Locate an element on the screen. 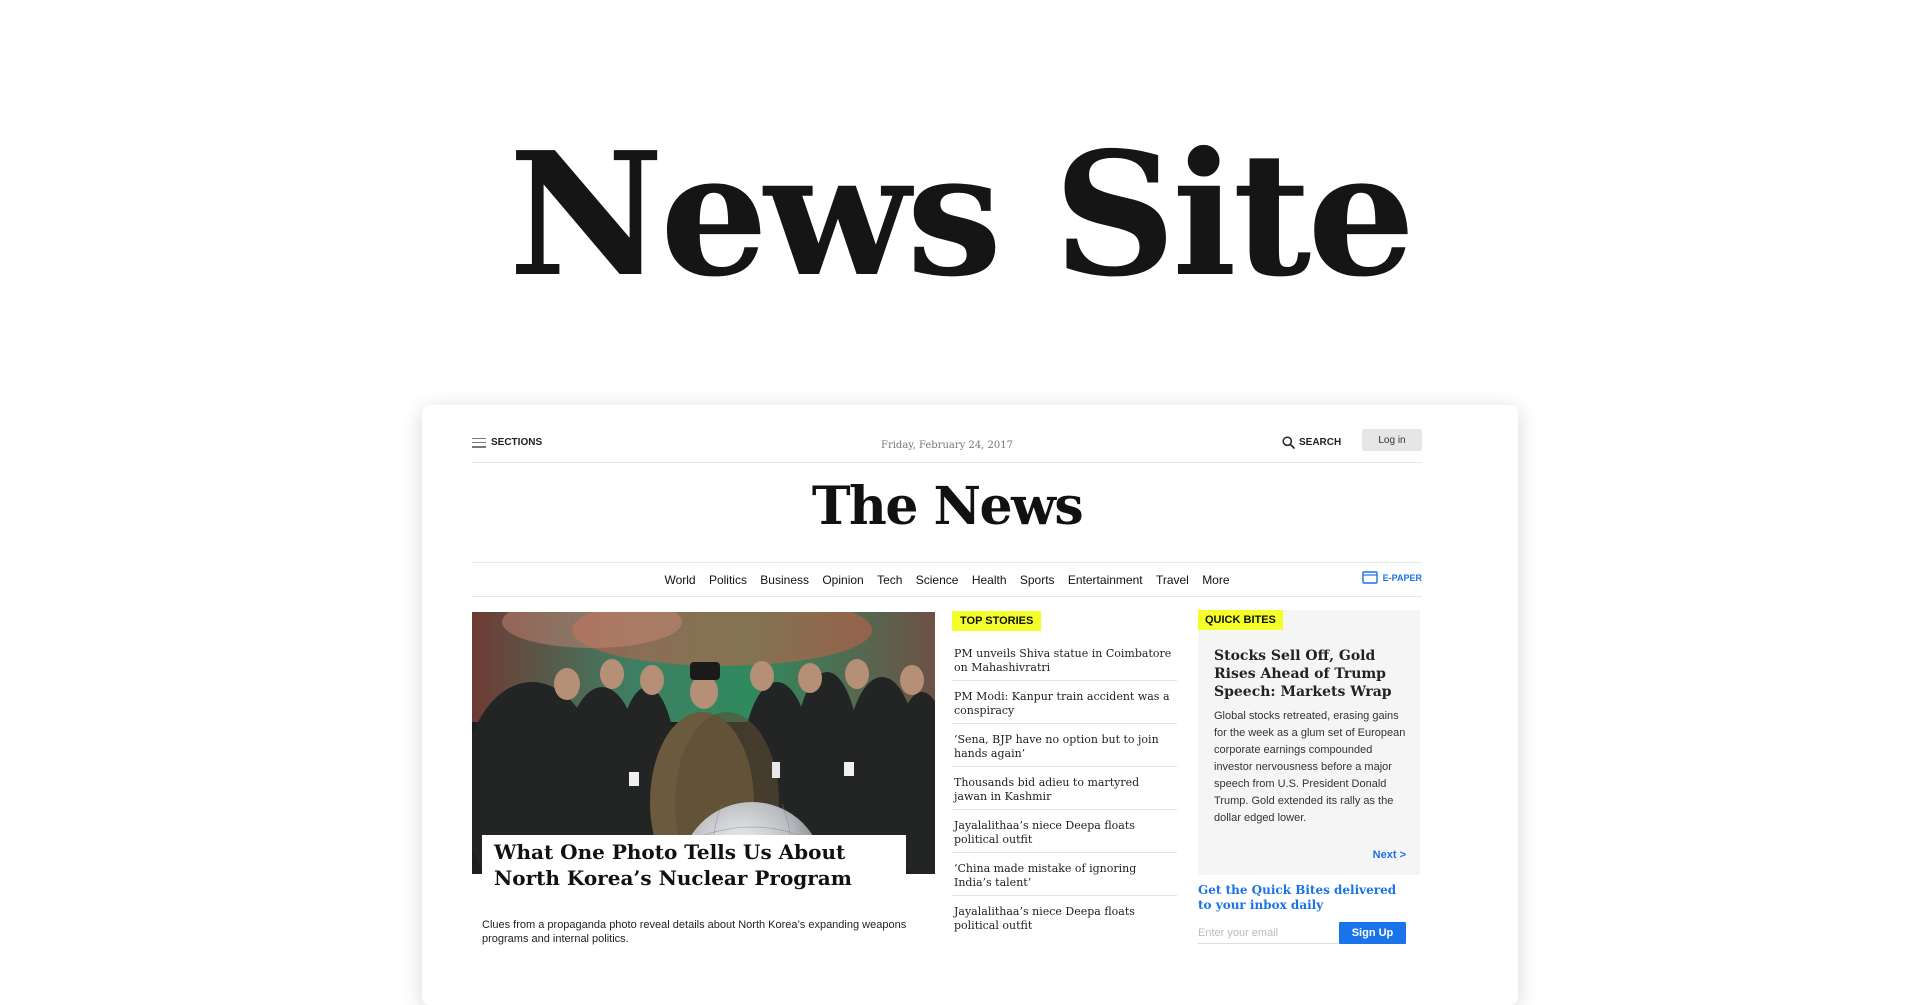  masthead-logo: The News is located at coordinates (947, 507).